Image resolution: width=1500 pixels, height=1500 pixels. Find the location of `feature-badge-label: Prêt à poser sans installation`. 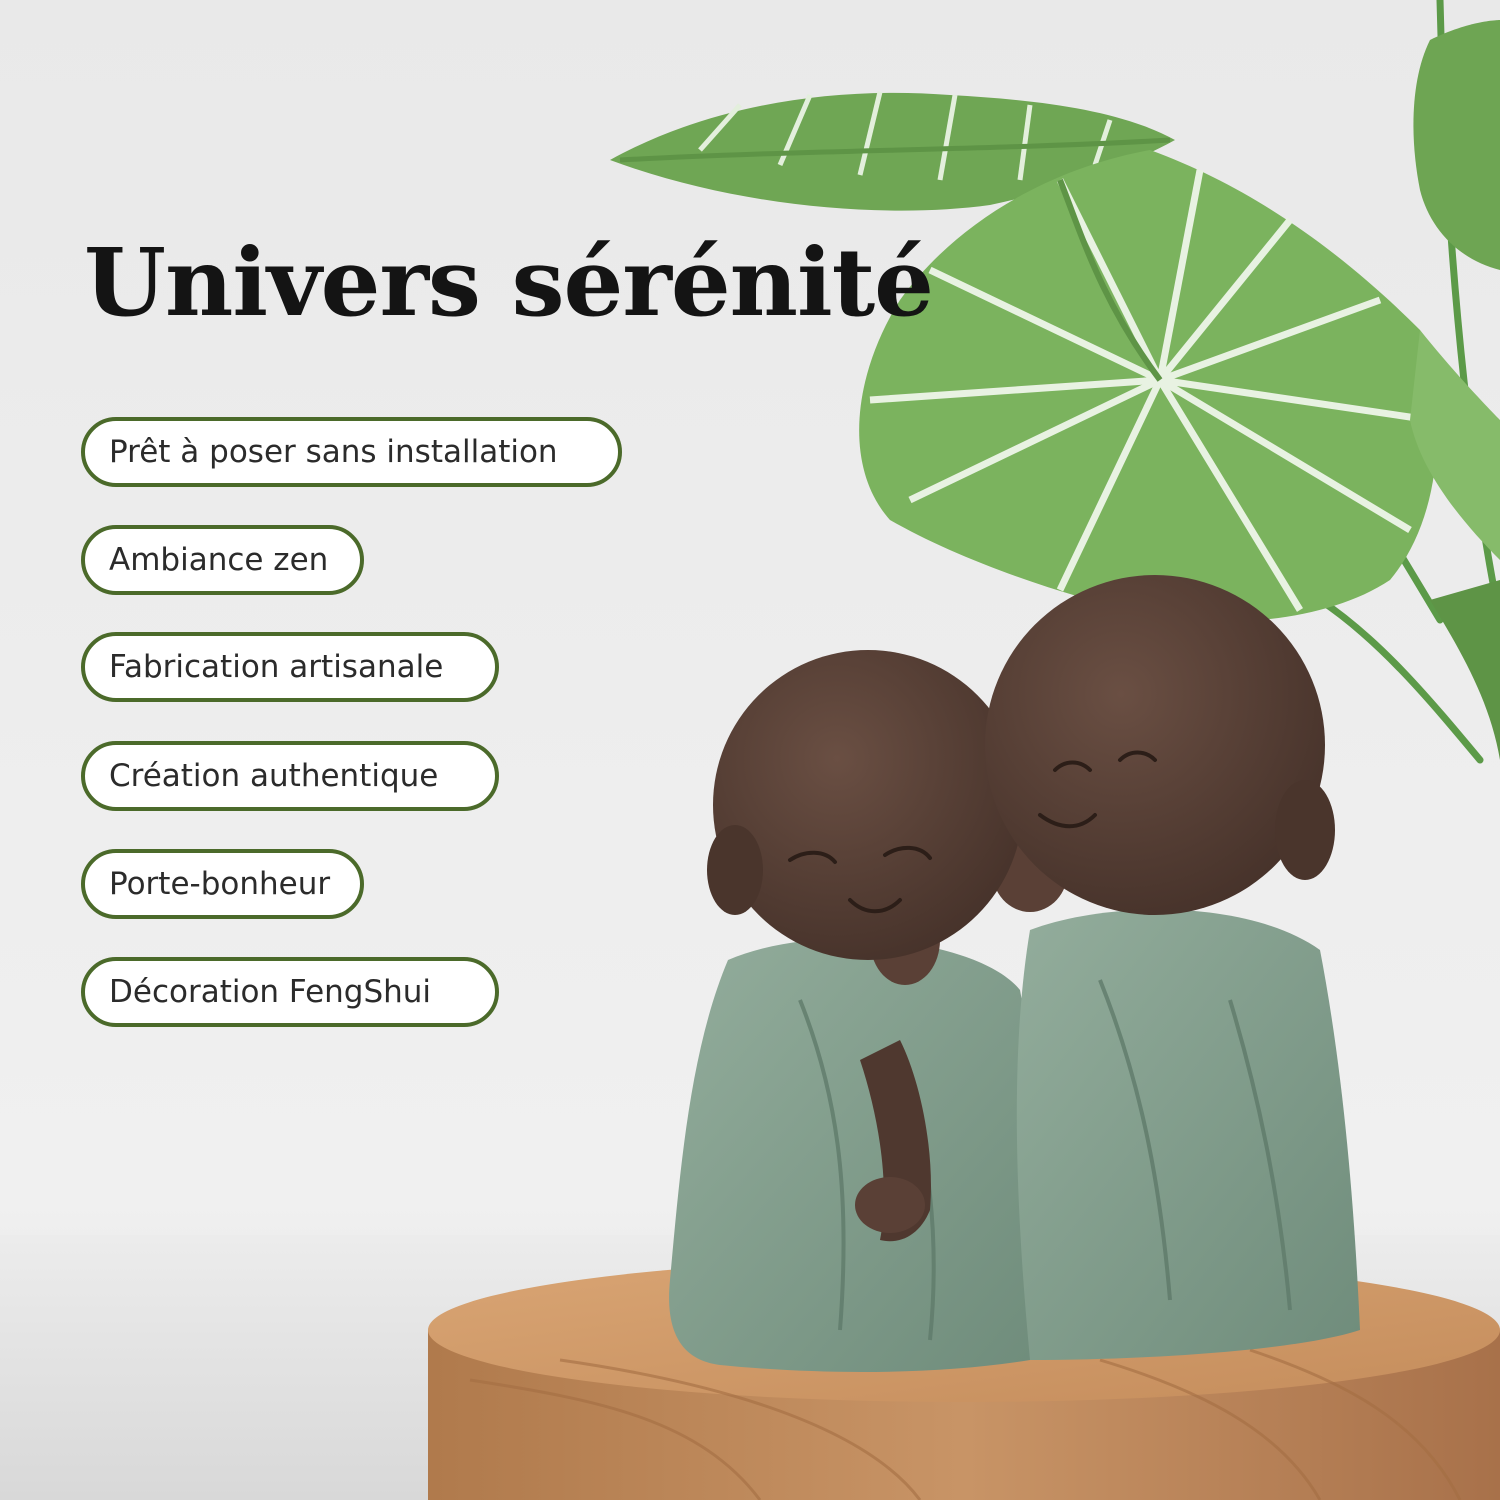

feature-badge-label: Prêt à poser sans installation is located at coordinates (333, 452).